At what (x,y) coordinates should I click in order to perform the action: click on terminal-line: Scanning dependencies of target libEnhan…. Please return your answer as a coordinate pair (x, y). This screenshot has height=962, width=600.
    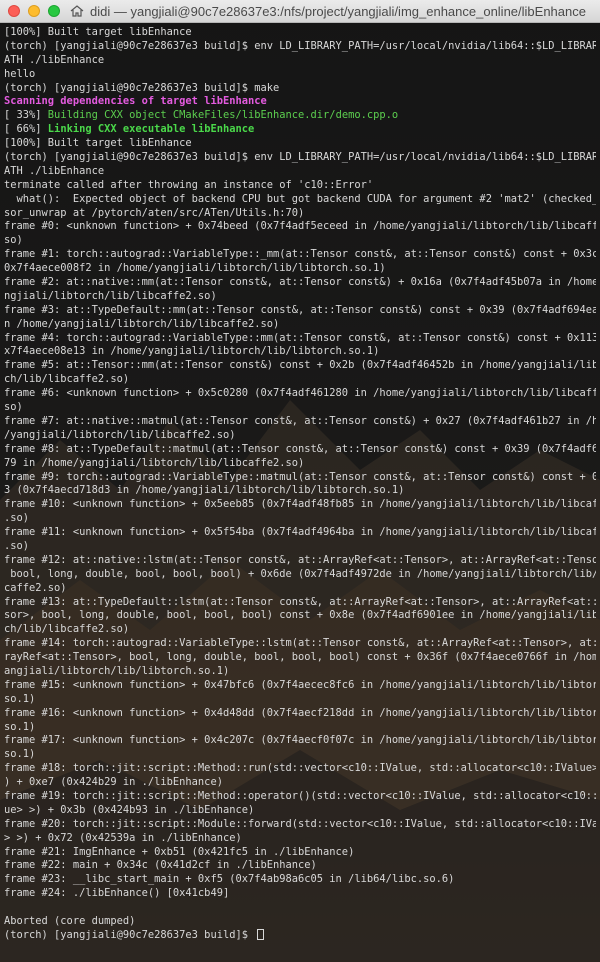
    Looking at the image, I should click on (135, 101).